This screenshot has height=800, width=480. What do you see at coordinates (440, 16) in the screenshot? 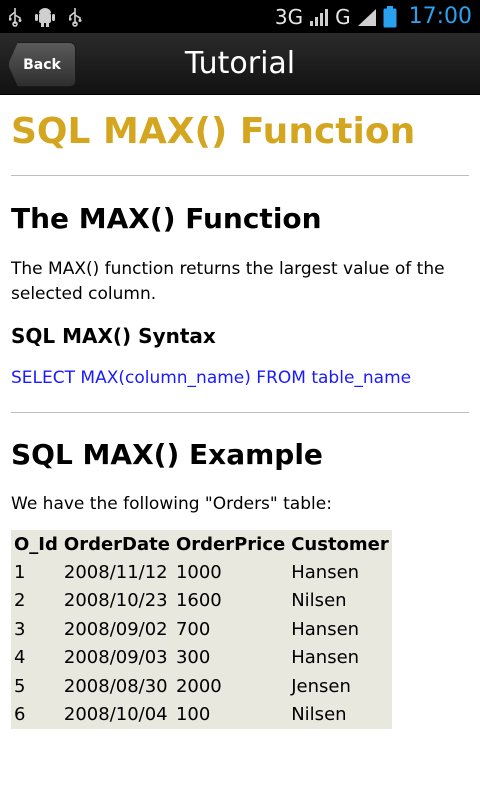
I see `clock: 17:00` at bounding box center [440, 16].